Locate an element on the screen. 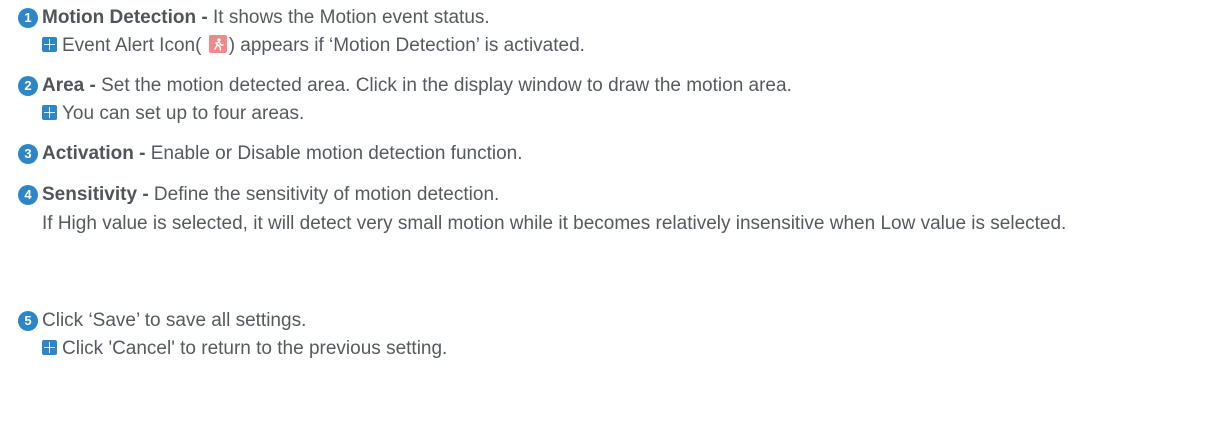 Image resolution: width=1217 pixels, height=421 pixels. event-alert-icon is located at coordinates (217, 44).